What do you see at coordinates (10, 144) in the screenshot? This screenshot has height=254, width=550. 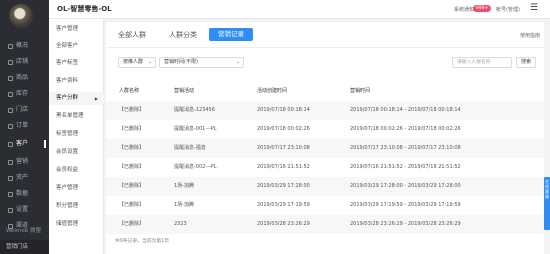 I see `customer-icon` at bounding box center [10, 144].